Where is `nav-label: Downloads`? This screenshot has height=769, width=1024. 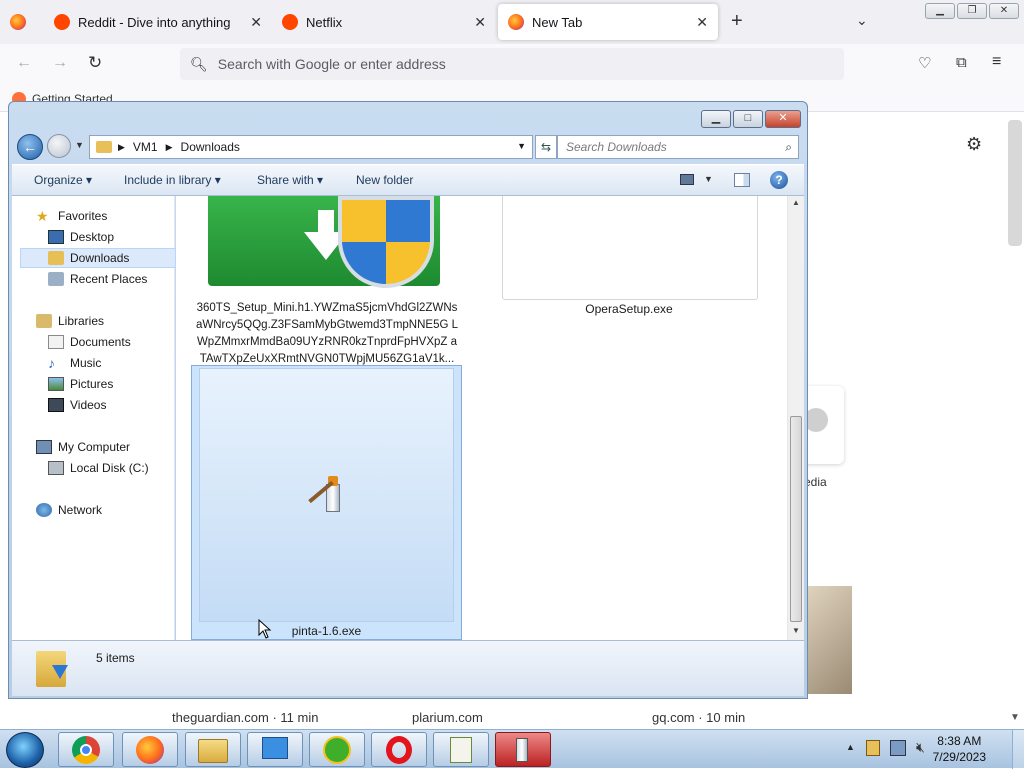 nav-label: Downloads is located at coordinates (100, 258).